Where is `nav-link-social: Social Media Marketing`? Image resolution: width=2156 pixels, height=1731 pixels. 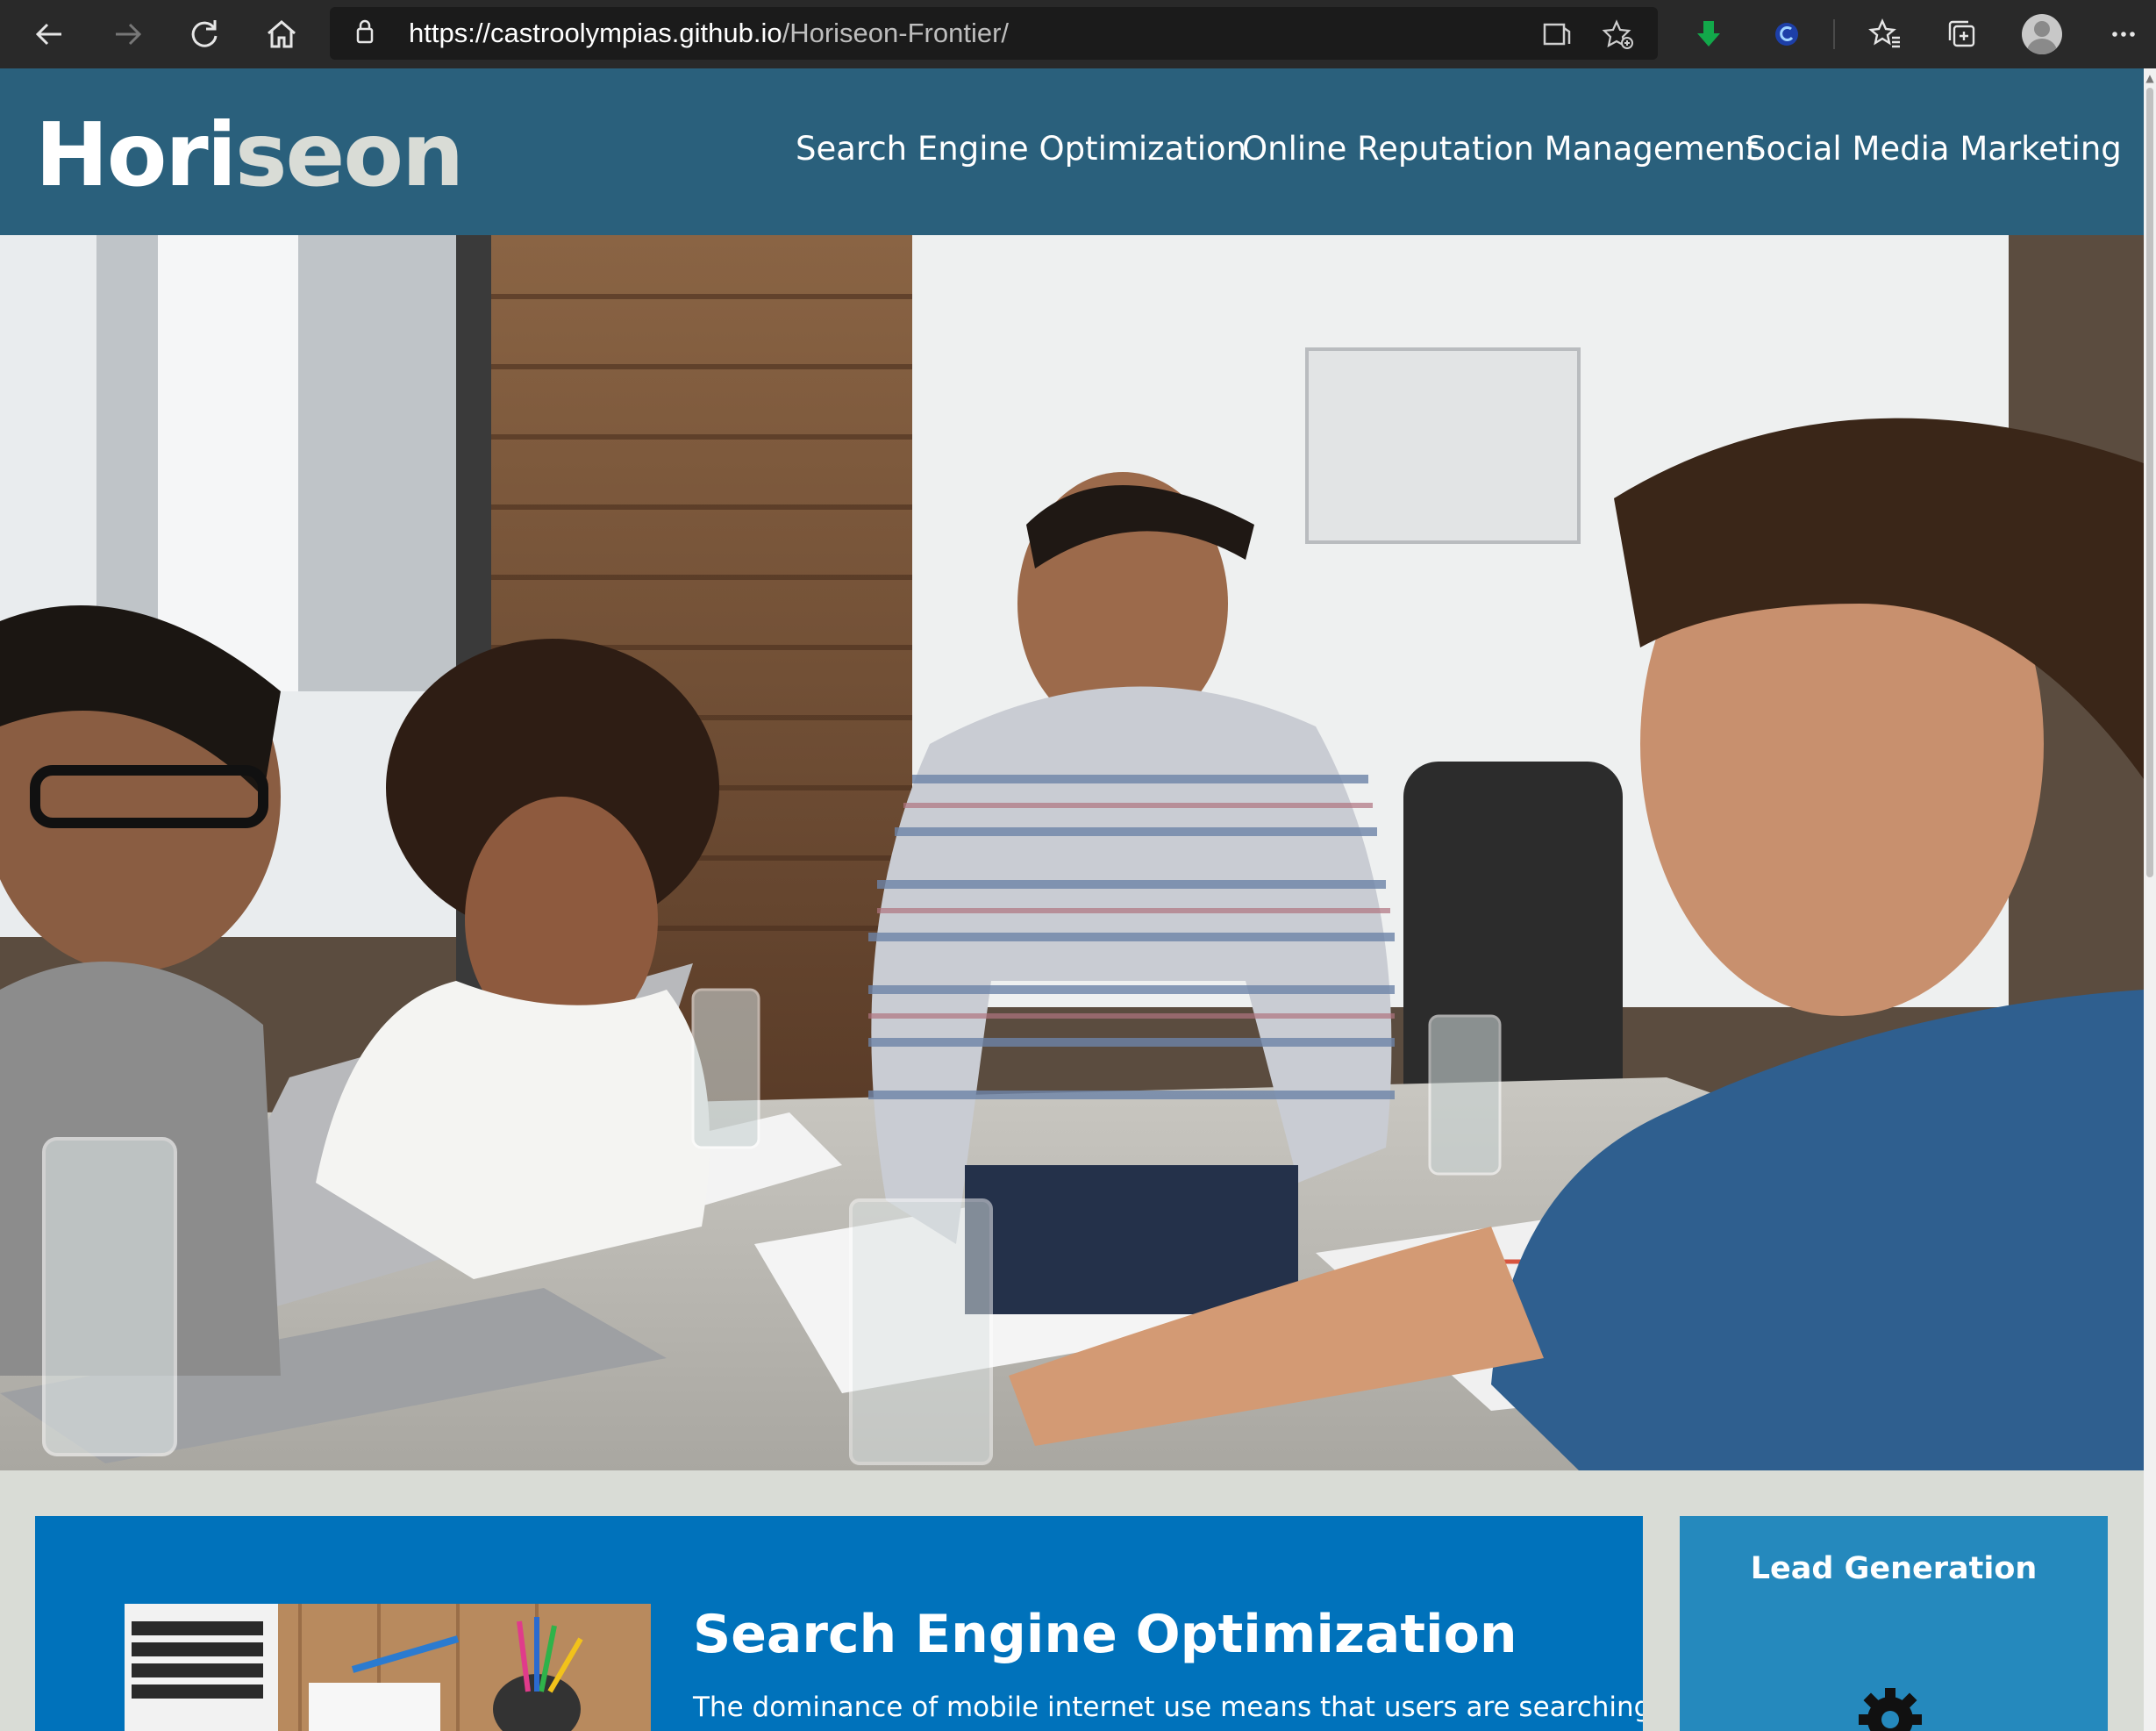
nav-link-social: Social Media Marketing is located at coordinates (1934, 149).